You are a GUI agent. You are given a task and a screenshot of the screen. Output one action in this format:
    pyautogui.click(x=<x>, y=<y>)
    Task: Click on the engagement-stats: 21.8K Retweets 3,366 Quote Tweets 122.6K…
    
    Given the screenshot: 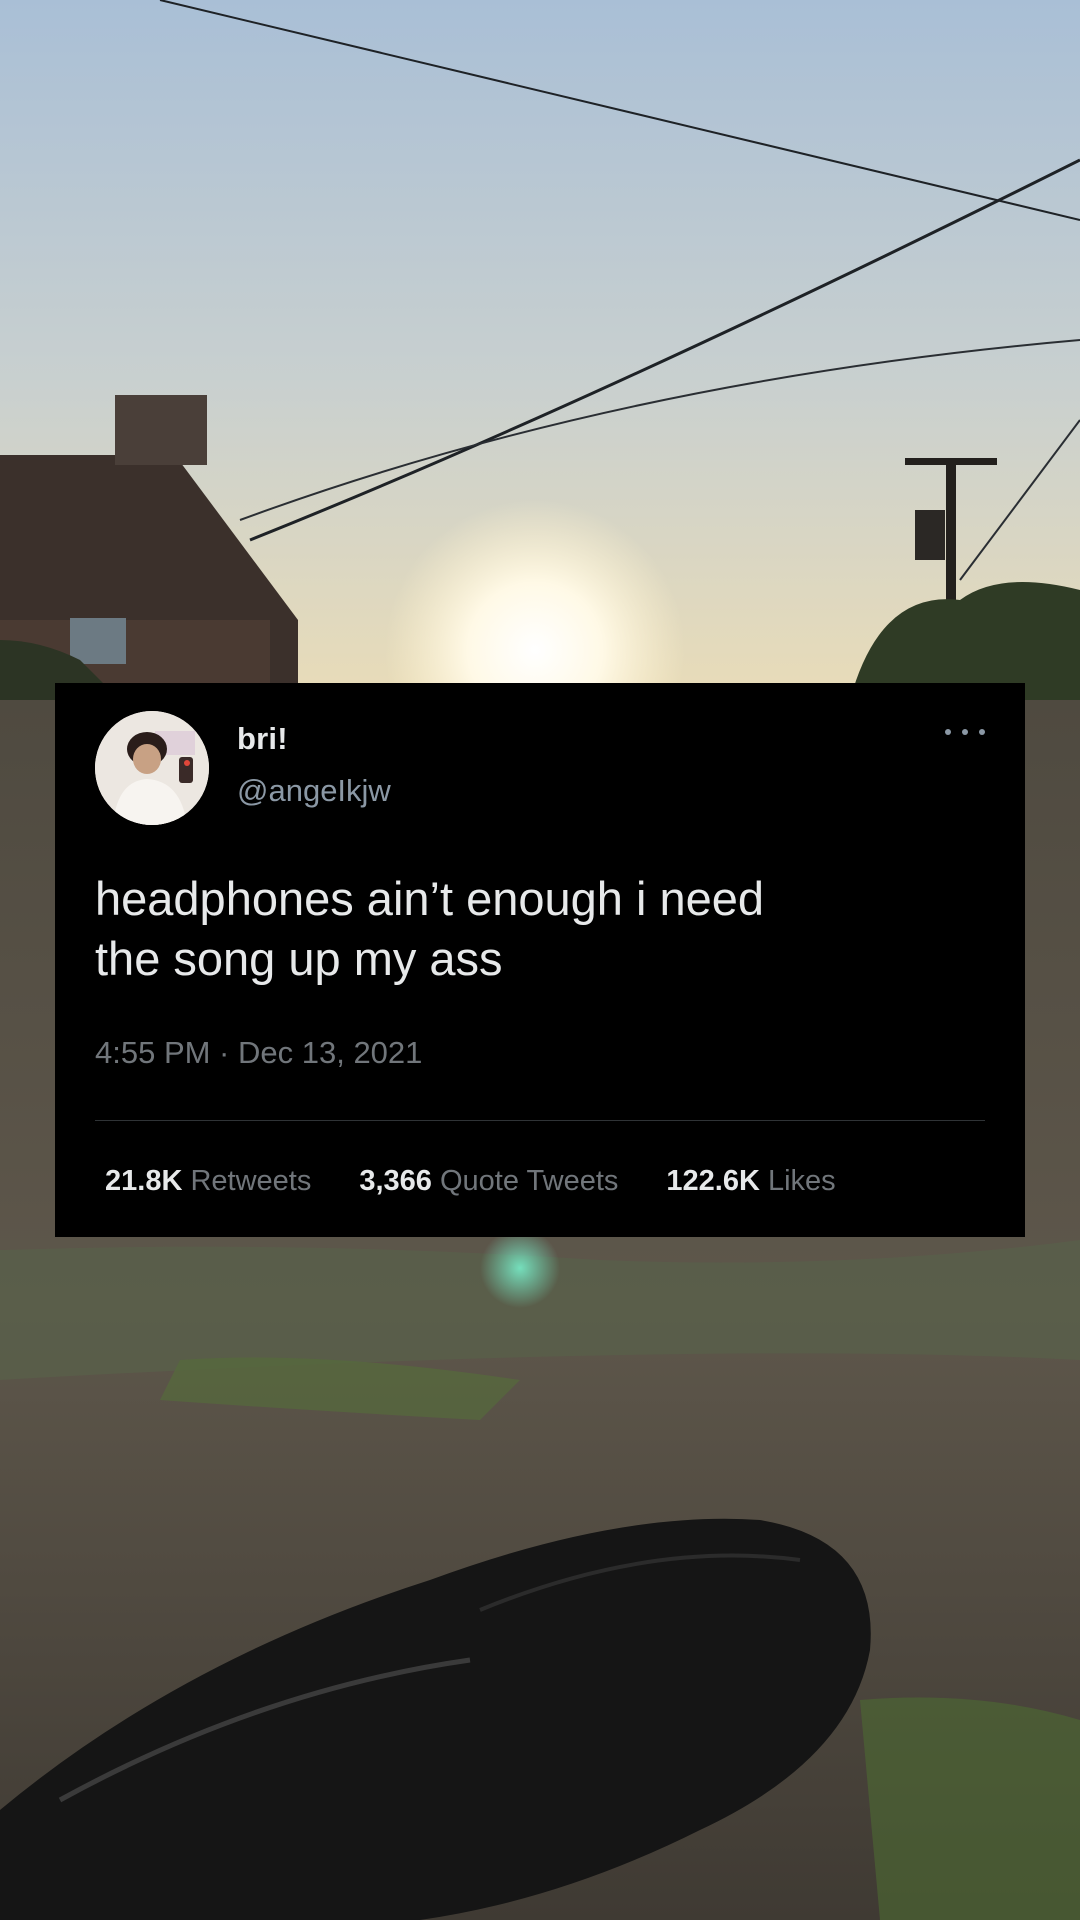 What is the action you would take?
    pyautogui.click(x=470, y=1181)
    